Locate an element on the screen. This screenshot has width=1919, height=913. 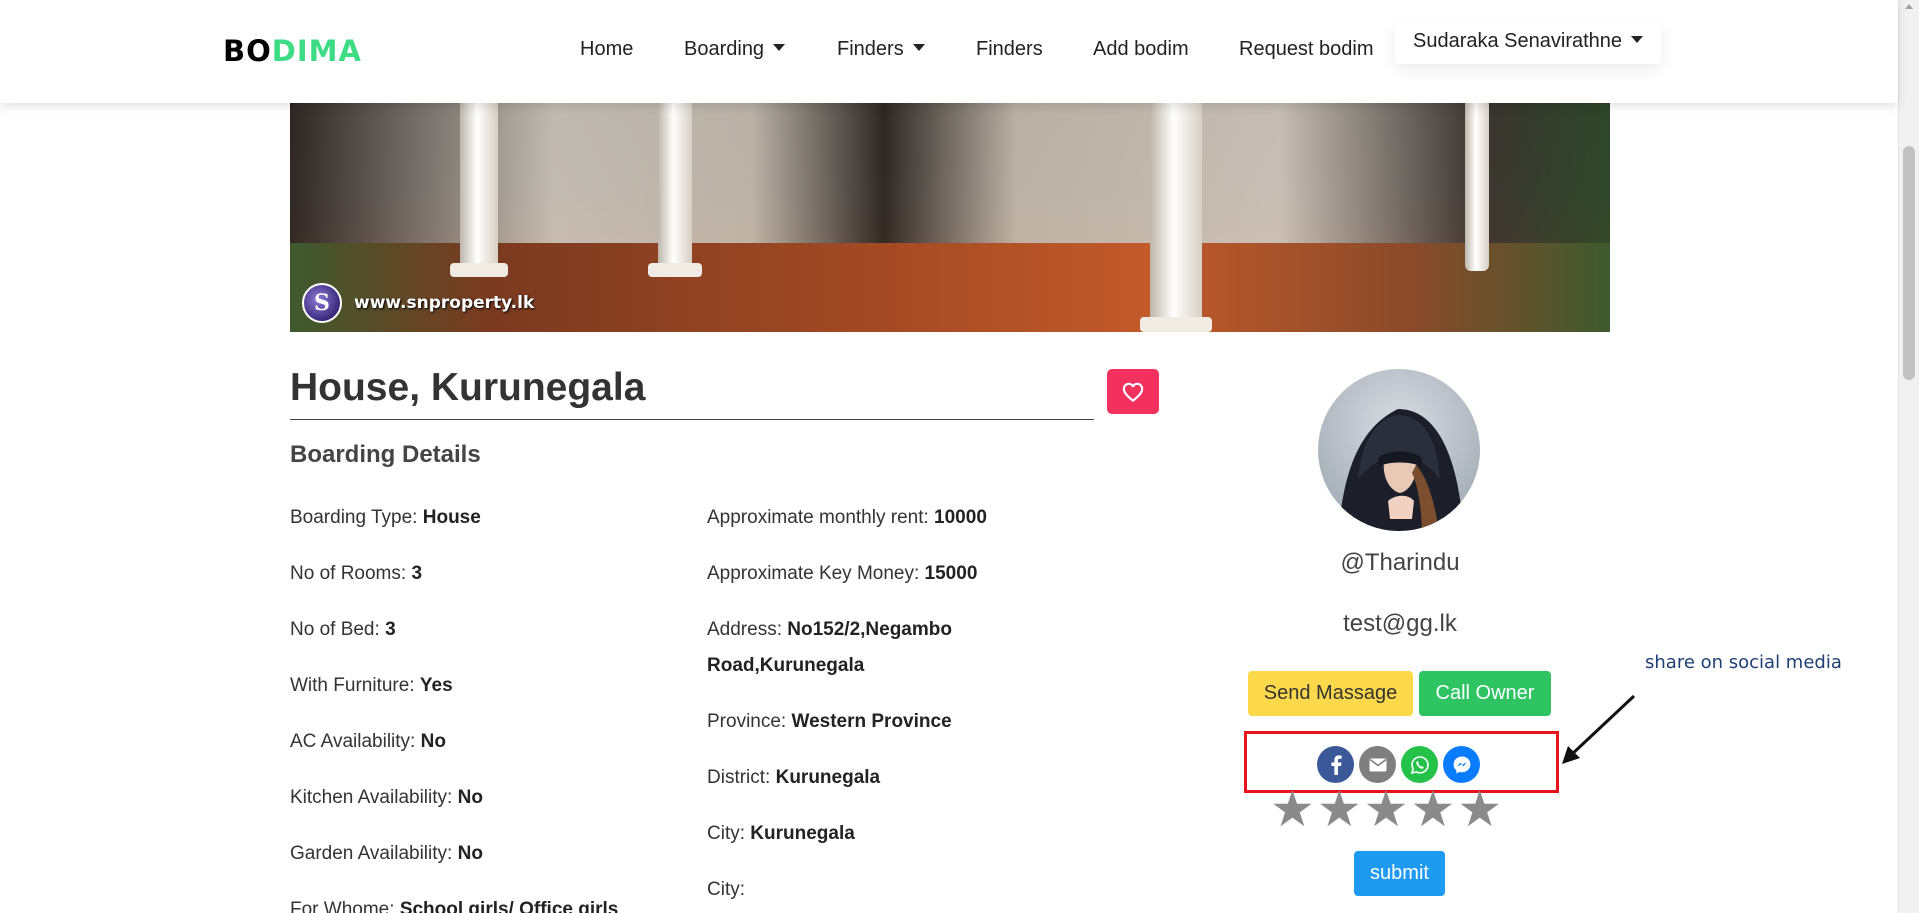
whatsapp-icon is located at coordinates (1419, 764).